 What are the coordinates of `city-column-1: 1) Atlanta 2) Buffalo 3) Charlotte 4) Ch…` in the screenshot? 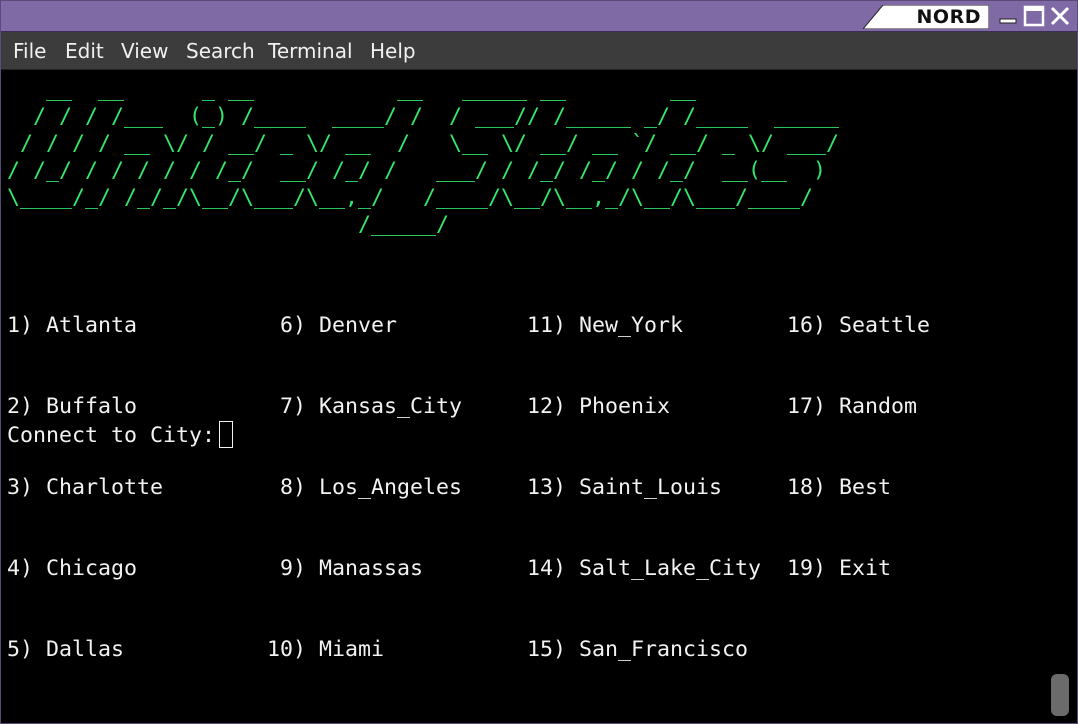 It's located at (85, 487).